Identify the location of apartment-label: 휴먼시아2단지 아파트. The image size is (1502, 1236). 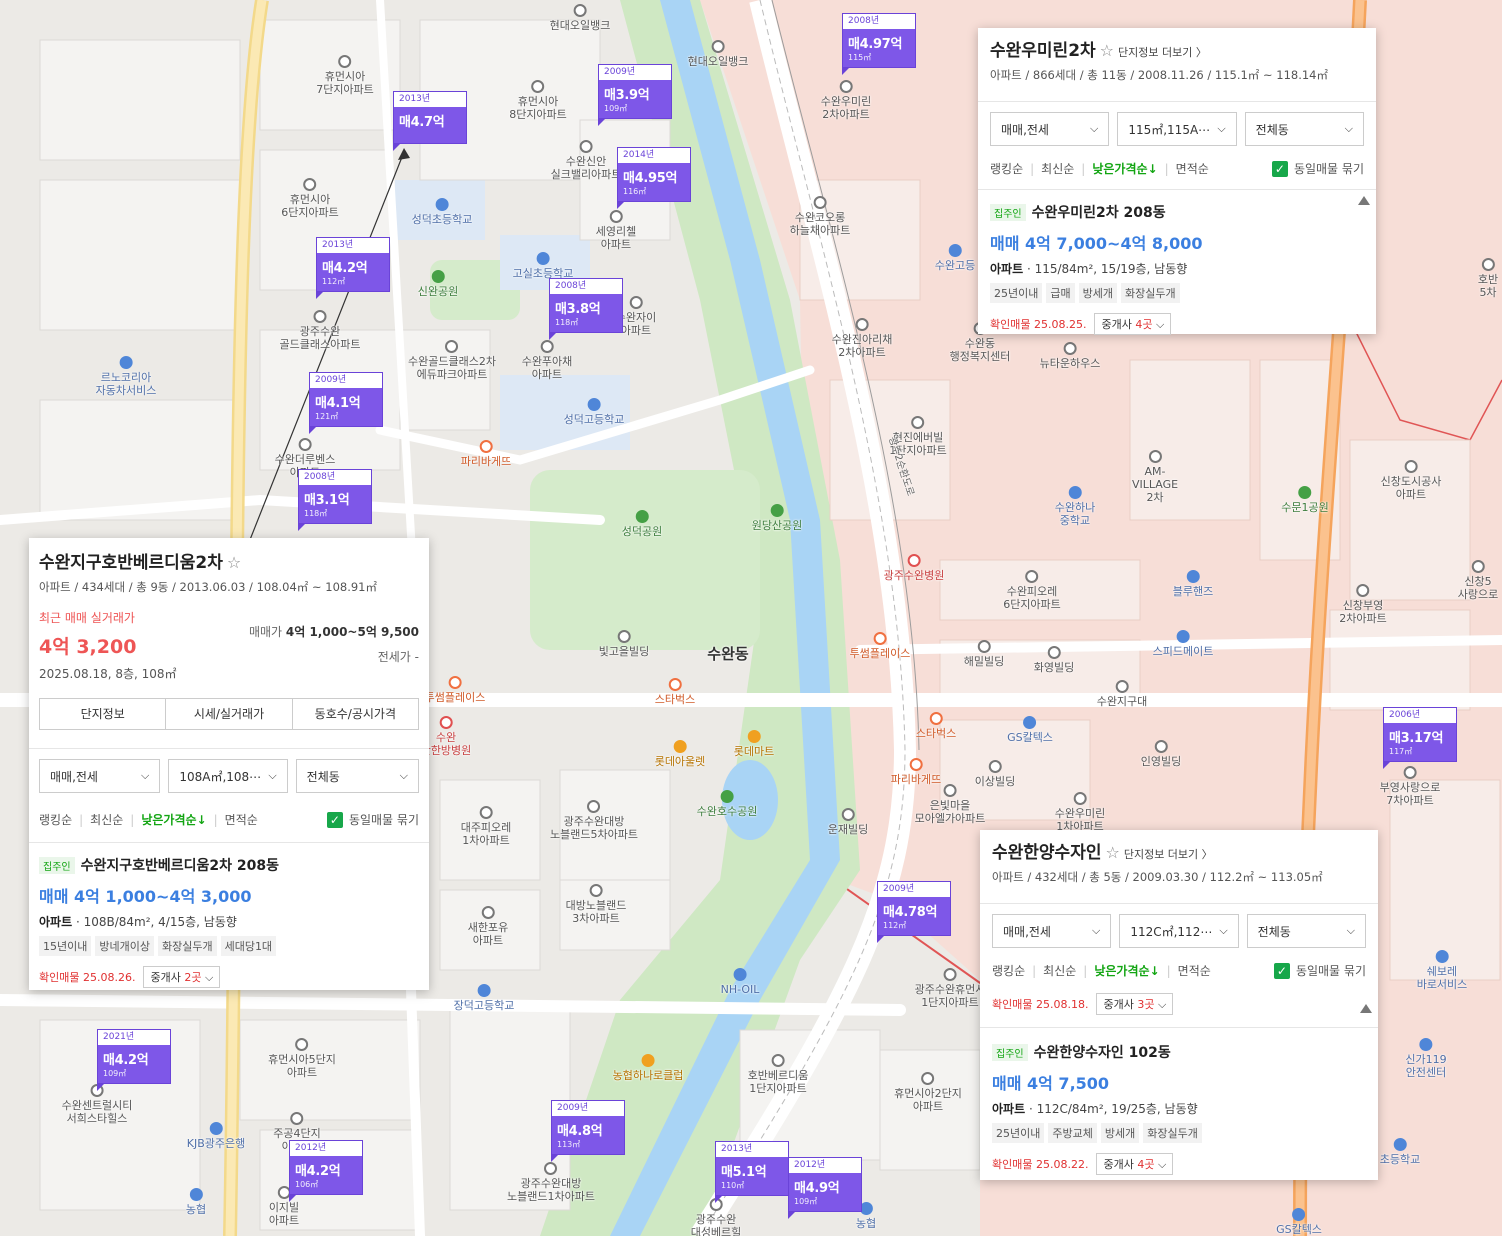
(928, 1092).